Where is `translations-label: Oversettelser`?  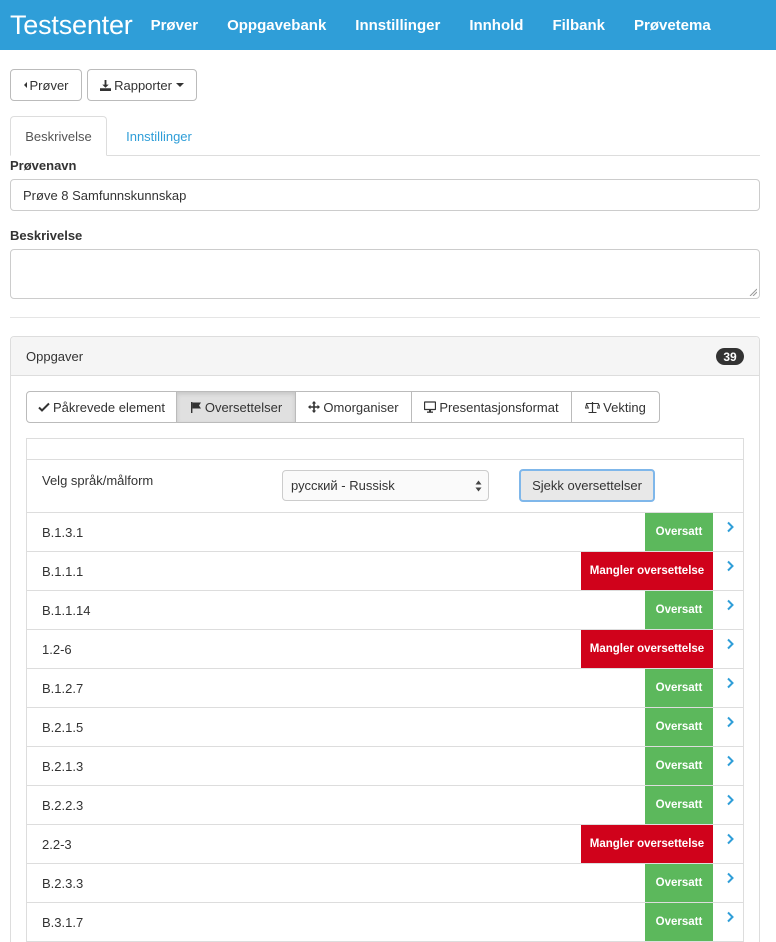
translations-label: Oversettelser is located at coordinates (243, 407).